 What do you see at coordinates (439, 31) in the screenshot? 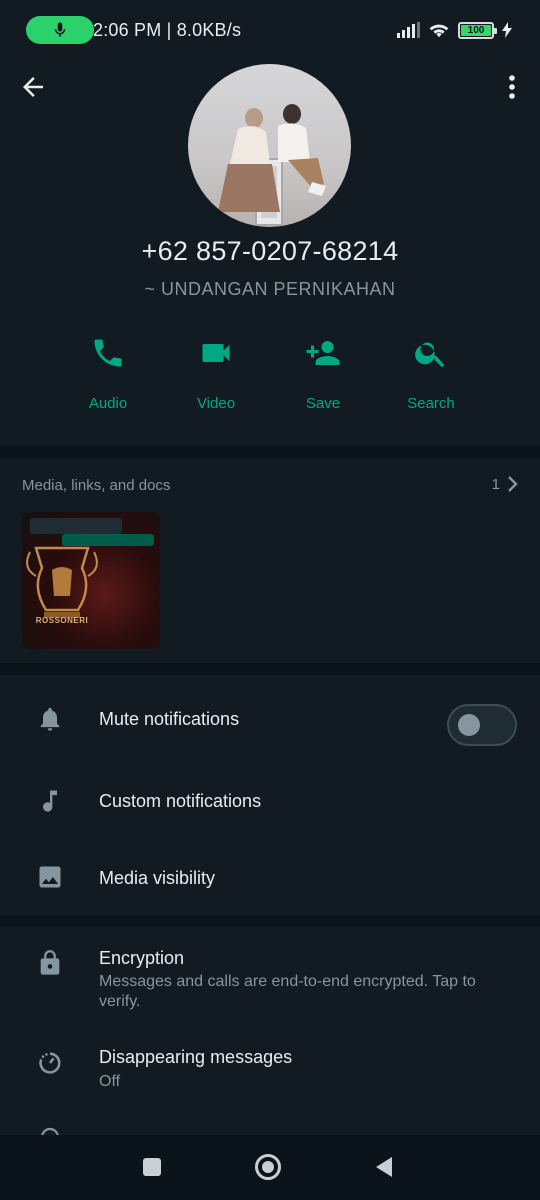
I see `wifi-icon` at bounding box center [439, 31].